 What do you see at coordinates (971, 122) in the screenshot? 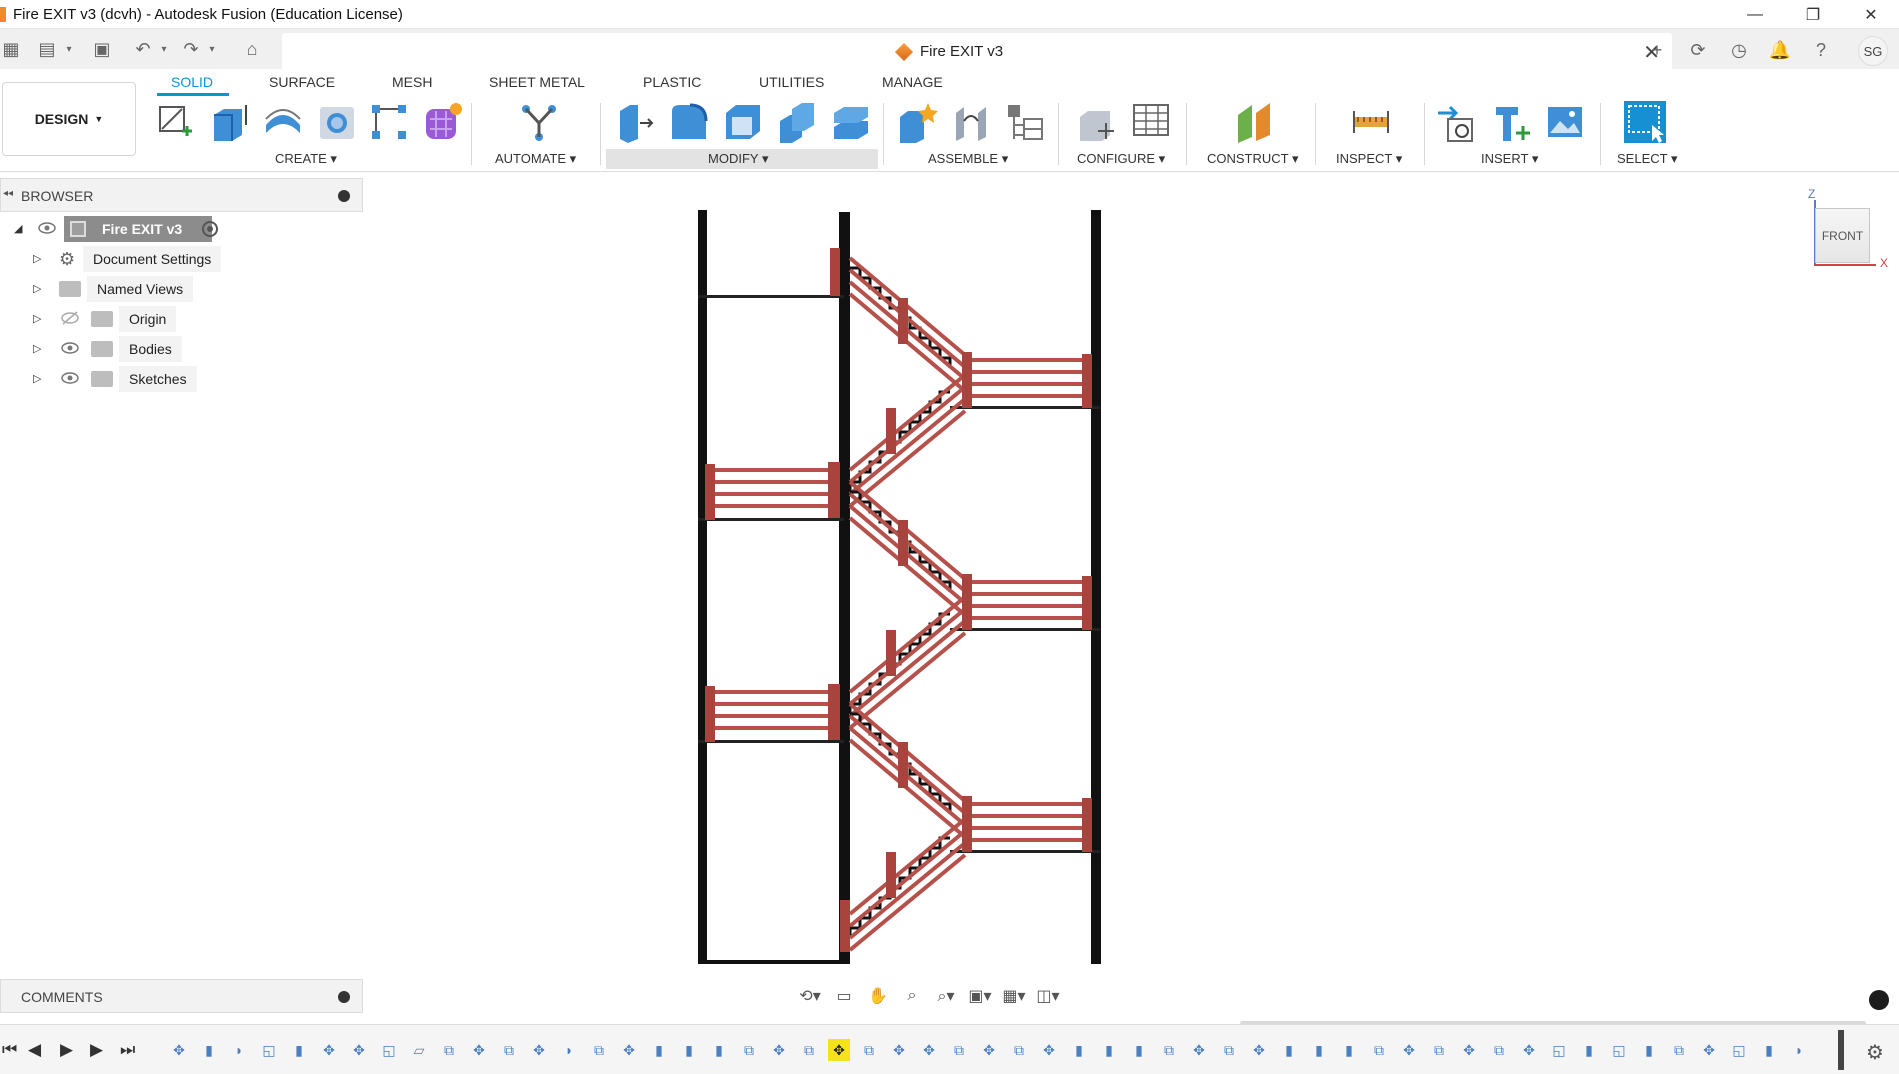
I see `joint-icon` at bounding box center [971, 122].